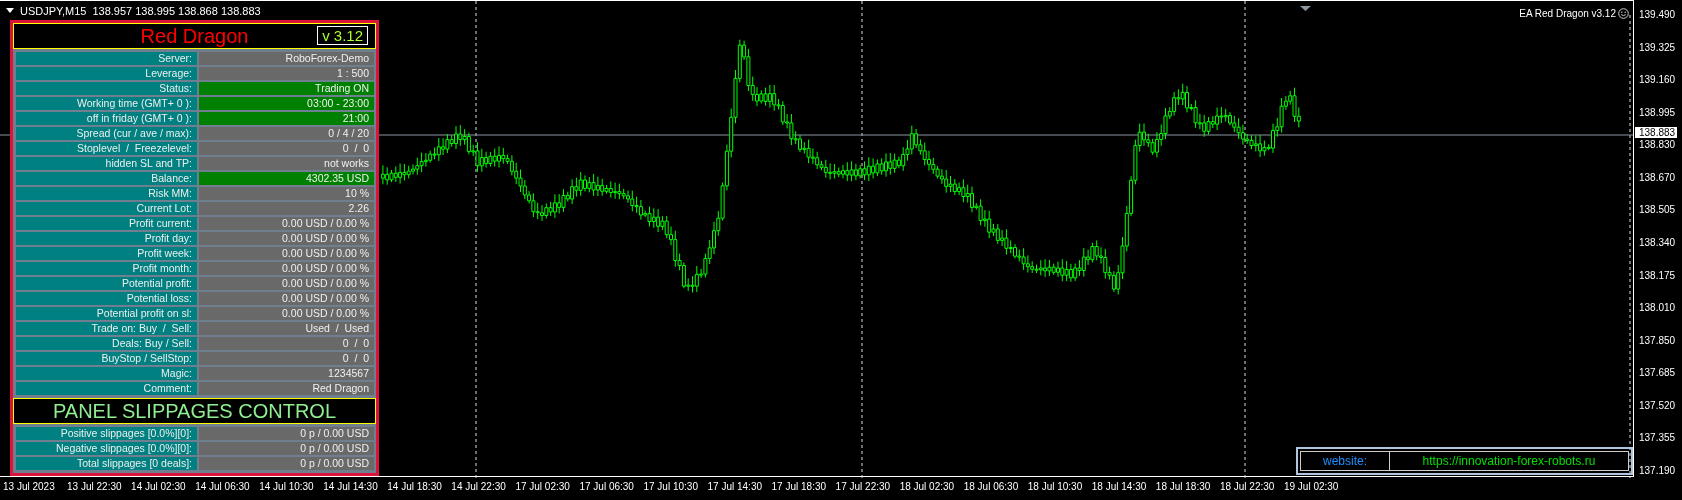 The image size is (1682, 500). I want to click on row-value: Trading ON, so click(286, 88).